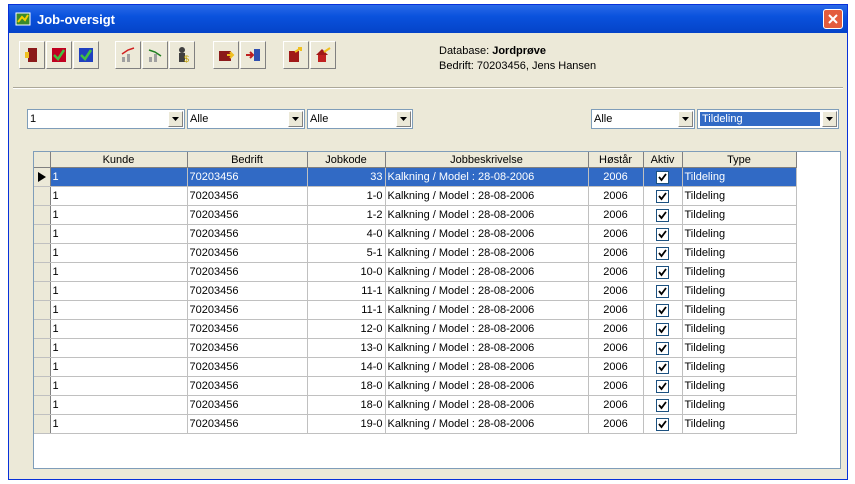 This screenshot has width=855, height=484. Describe the element at coordinates (32, 55) in the screenshot. I see `exit-button` at that location.